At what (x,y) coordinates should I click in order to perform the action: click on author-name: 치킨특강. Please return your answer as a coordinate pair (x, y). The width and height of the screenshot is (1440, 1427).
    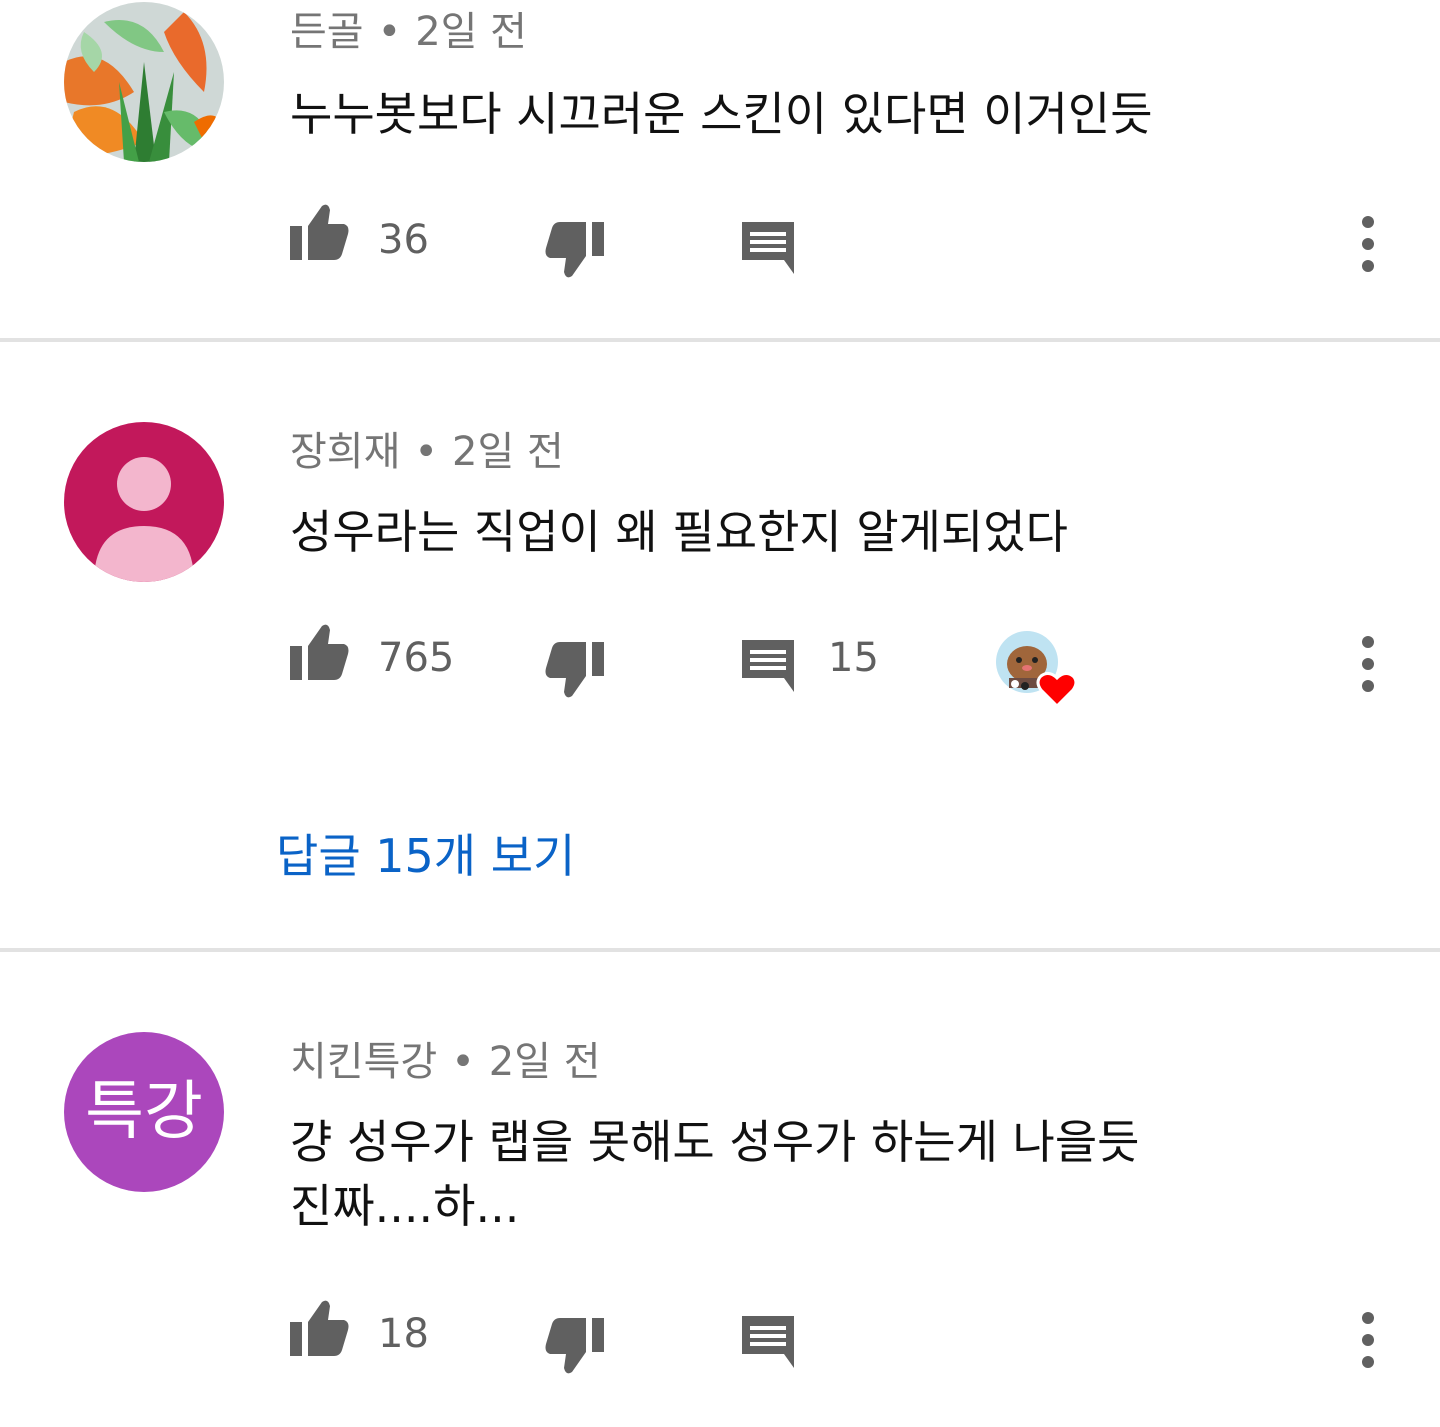
    Looking at the image, I should click on (363, 1062).